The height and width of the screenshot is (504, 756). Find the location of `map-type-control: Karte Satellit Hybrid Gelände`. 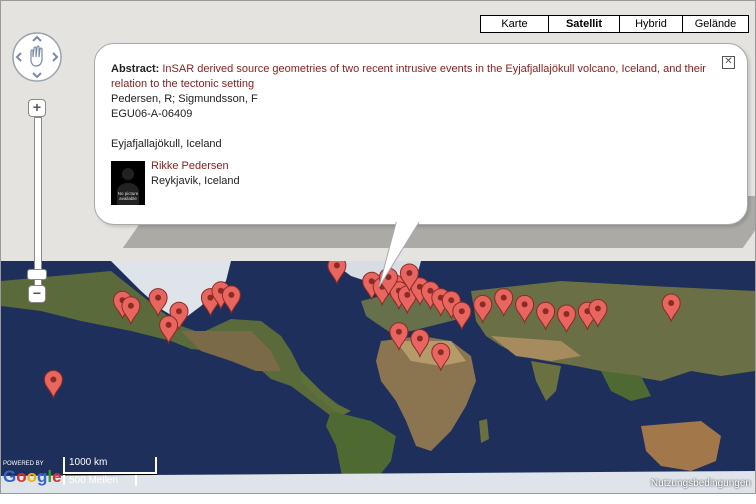

map-type-control: Karte Satellit Hybrid Gelände is located at coordinates (614, 24).